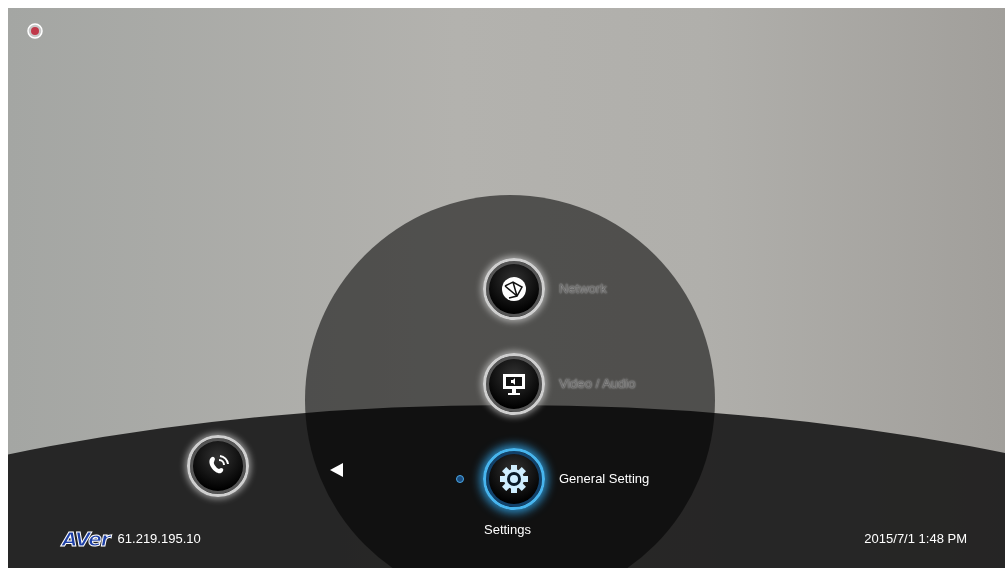 This screenshot has height=568, width=1005. Describe the element at coordinates (915, 539) in the screenshot. I see `date-time: 2015/7/1 1:48 PM` at that location.